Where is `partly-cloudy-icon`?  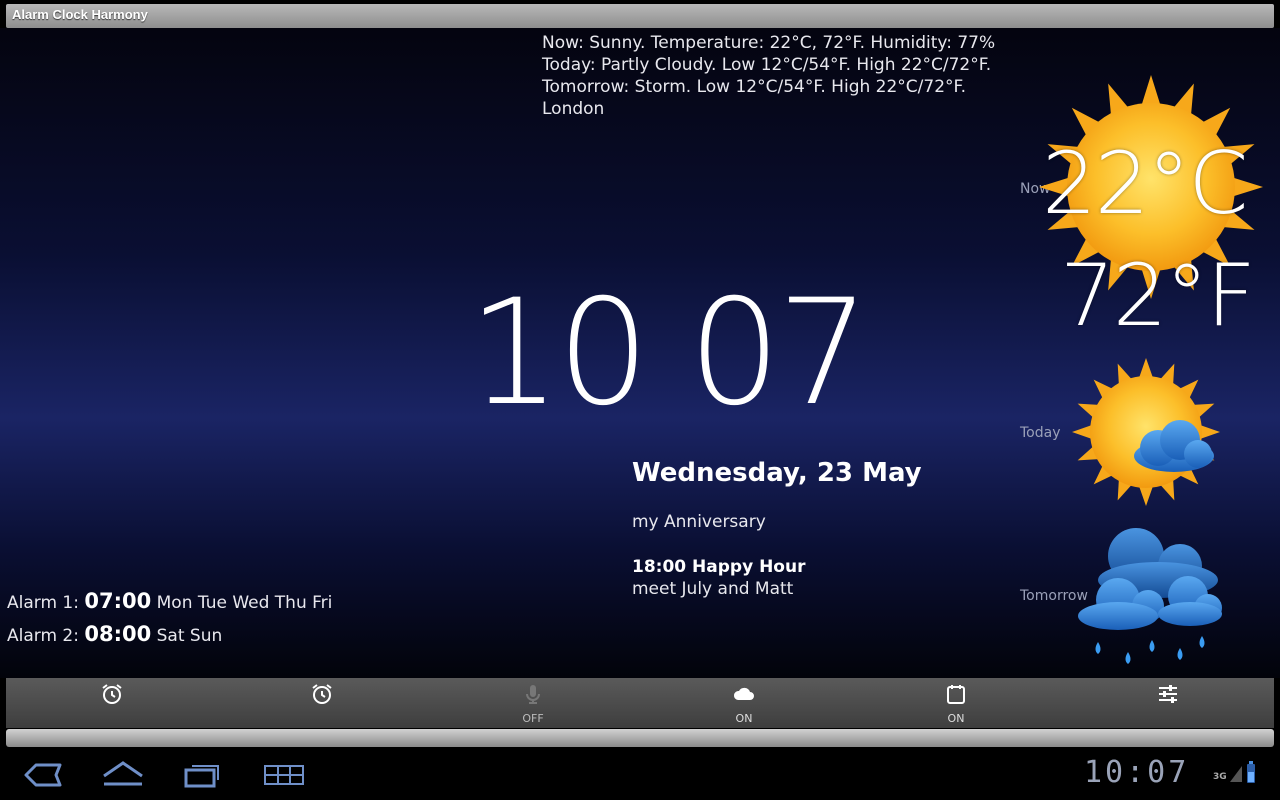
partly-cloudy-icon is located at coordinates (1146, 432).